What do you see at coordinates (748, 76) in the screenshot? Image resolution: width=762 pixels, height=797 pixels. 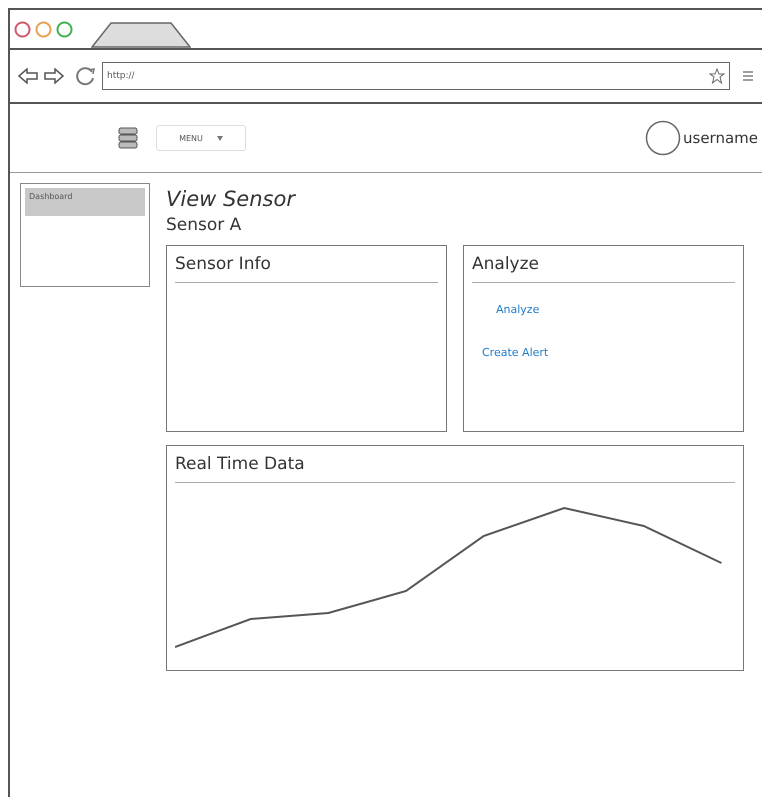 I see `menu-icon` at bounding box center [748, 76].